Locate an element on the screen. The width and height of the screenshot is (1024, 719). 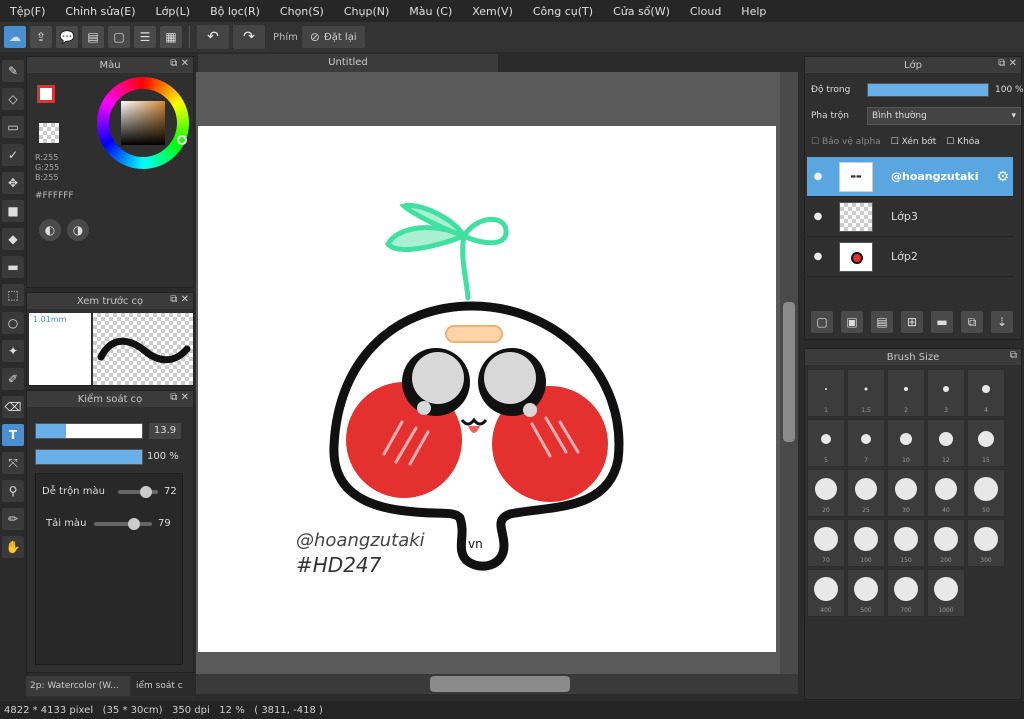
select-rect-tool-icon: ▭ is located at coordinates (13, 127).